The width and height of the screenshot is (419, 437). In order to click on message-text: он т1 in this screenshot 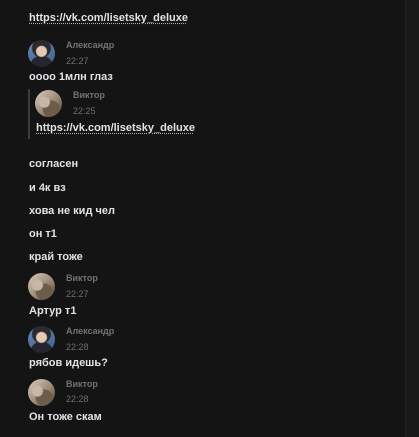, I will do `click(43, 234)`.